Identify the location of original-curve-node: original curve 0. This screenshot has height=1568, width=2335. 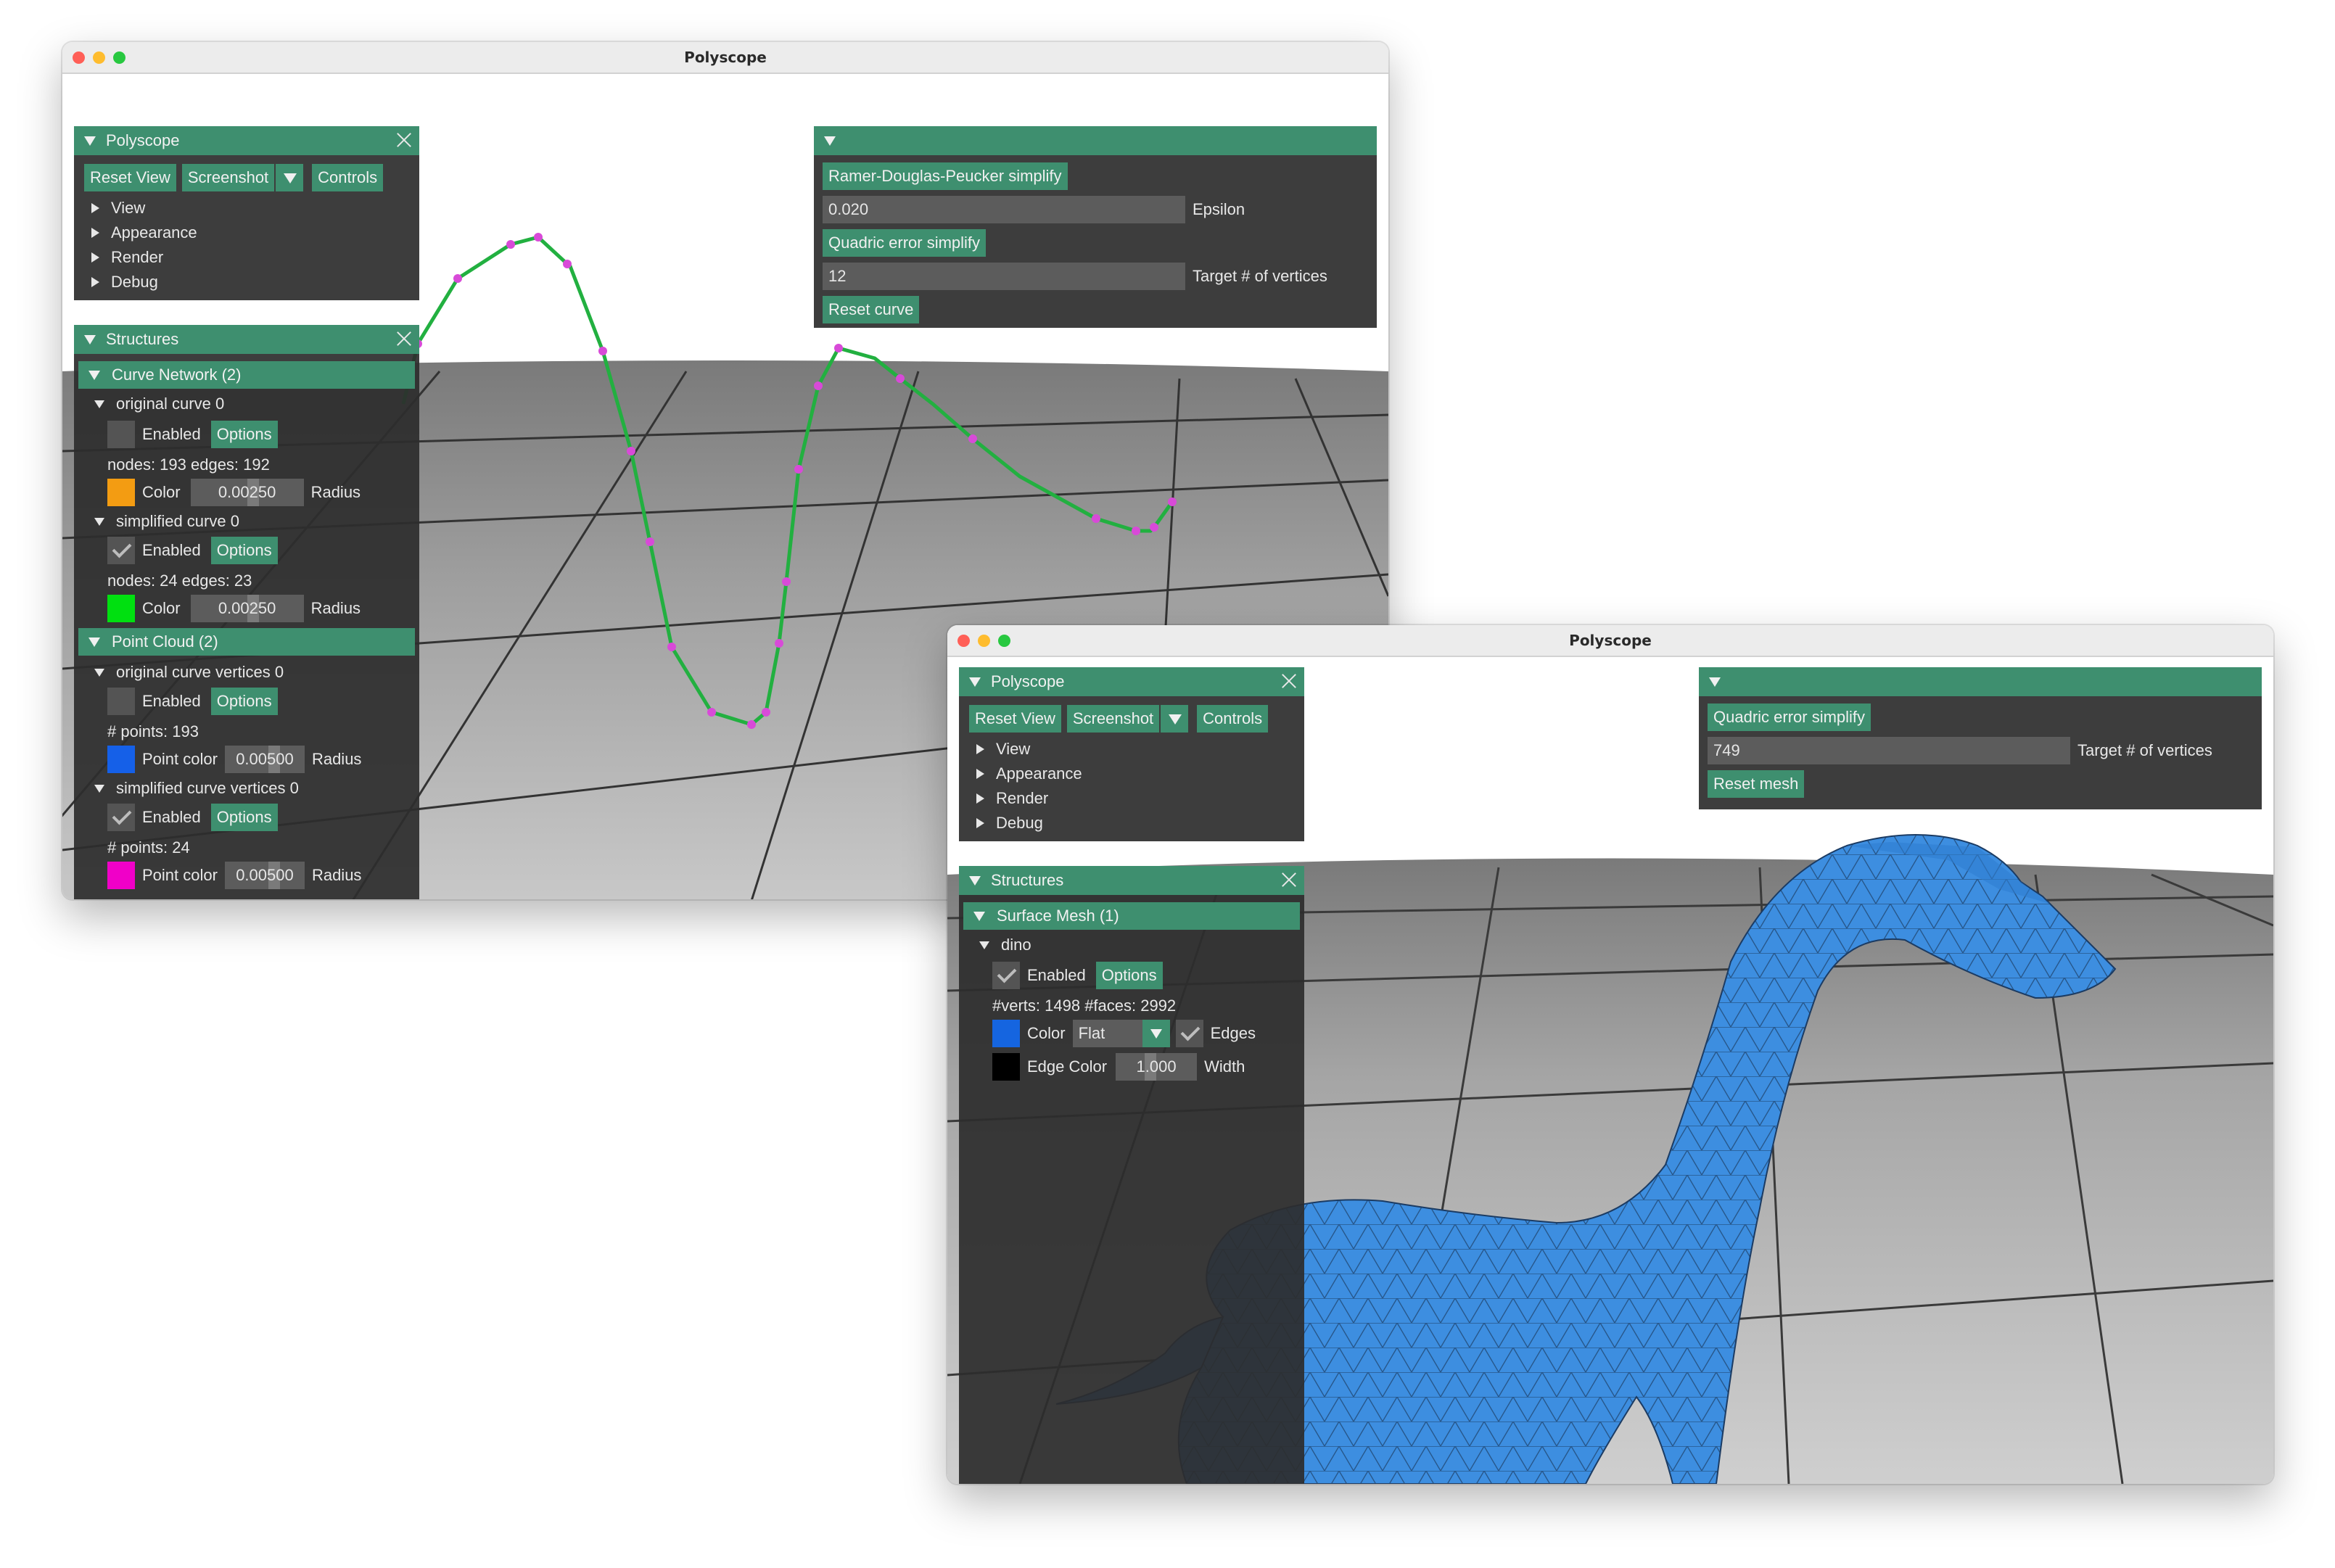
(159, 404).